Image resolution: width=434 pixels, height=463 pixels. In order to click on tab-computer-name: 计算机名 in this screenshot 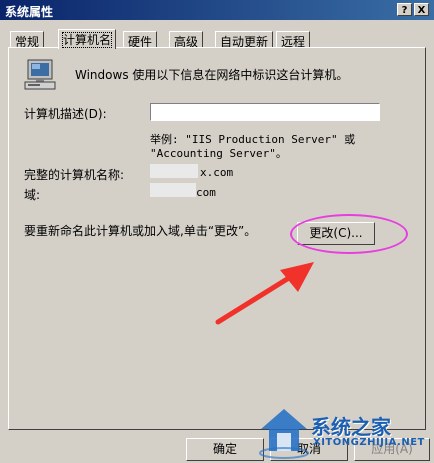, I will do `click(87, 39)`.